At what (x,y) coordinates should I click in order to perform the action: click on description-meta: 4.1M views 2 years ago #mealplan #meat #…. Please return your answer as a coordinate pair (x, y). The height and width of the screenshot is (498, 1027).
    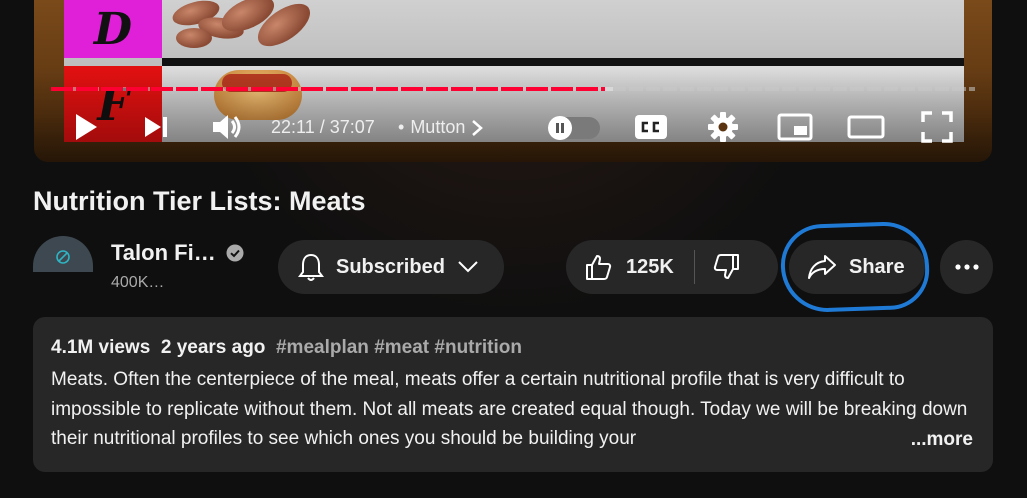
    Looking at the image, I should click on (513, 348).